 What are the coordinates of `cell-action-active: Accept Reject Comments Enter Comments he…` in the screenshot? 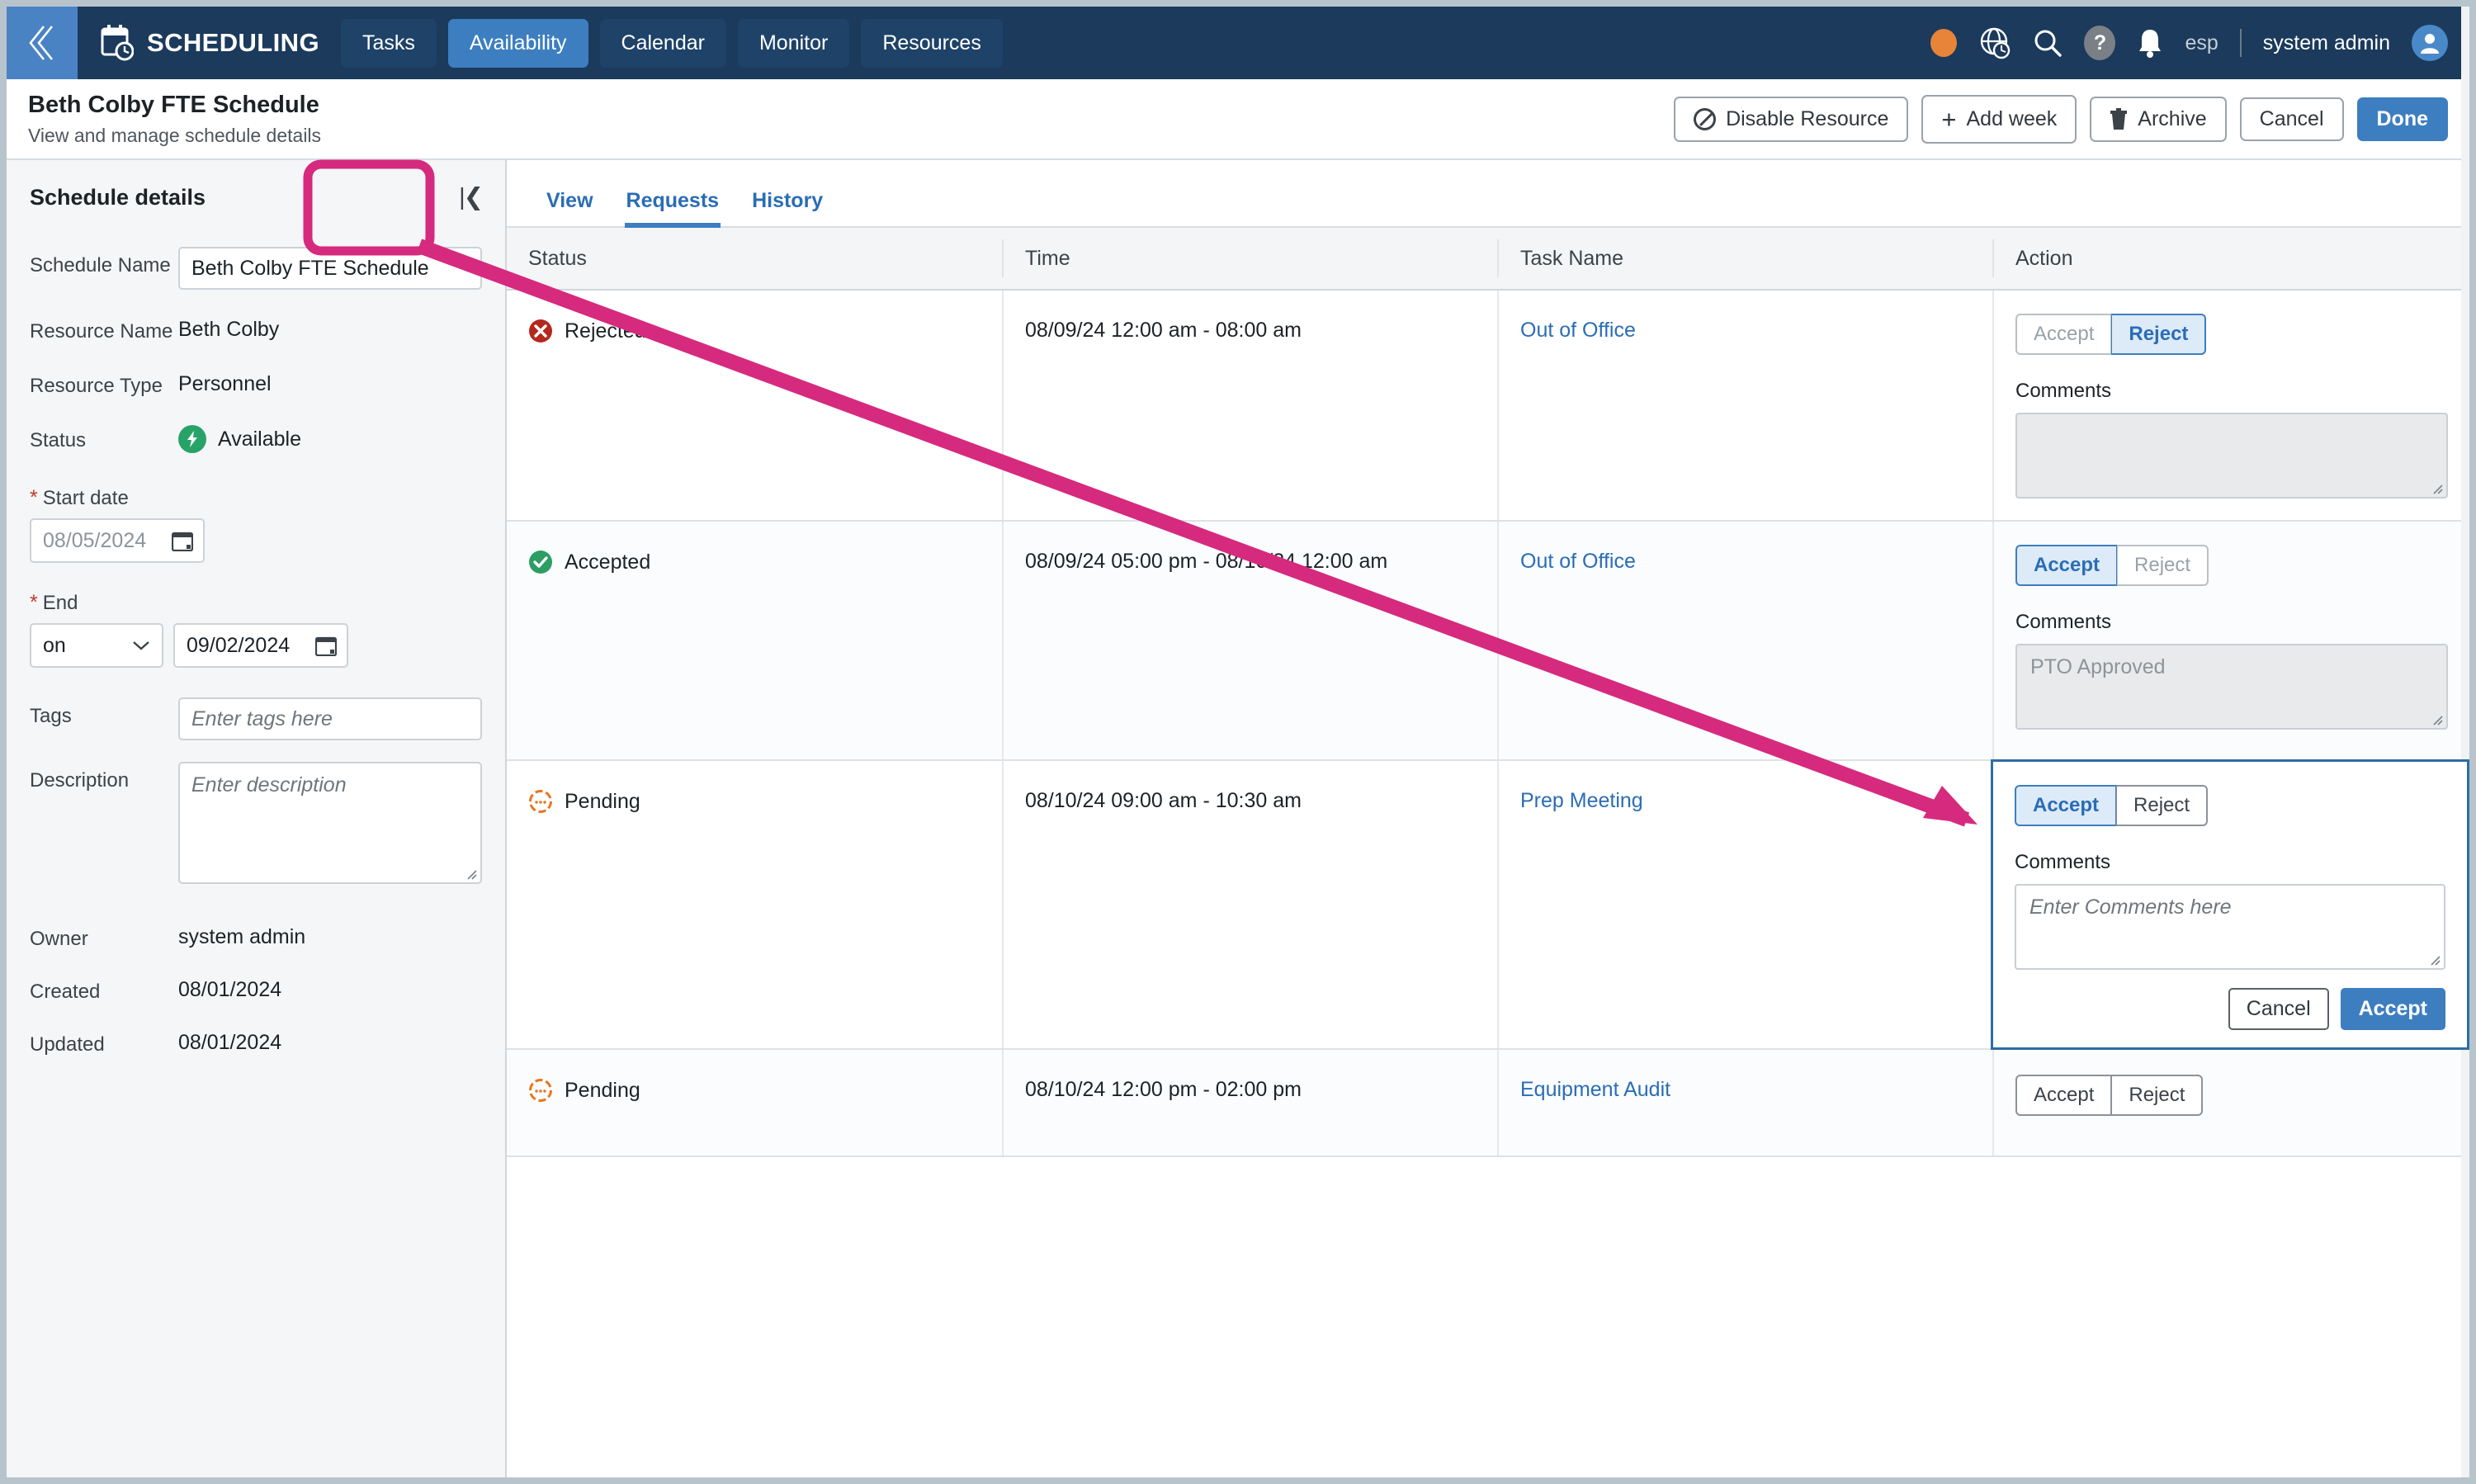 It's located at (2230, 904).